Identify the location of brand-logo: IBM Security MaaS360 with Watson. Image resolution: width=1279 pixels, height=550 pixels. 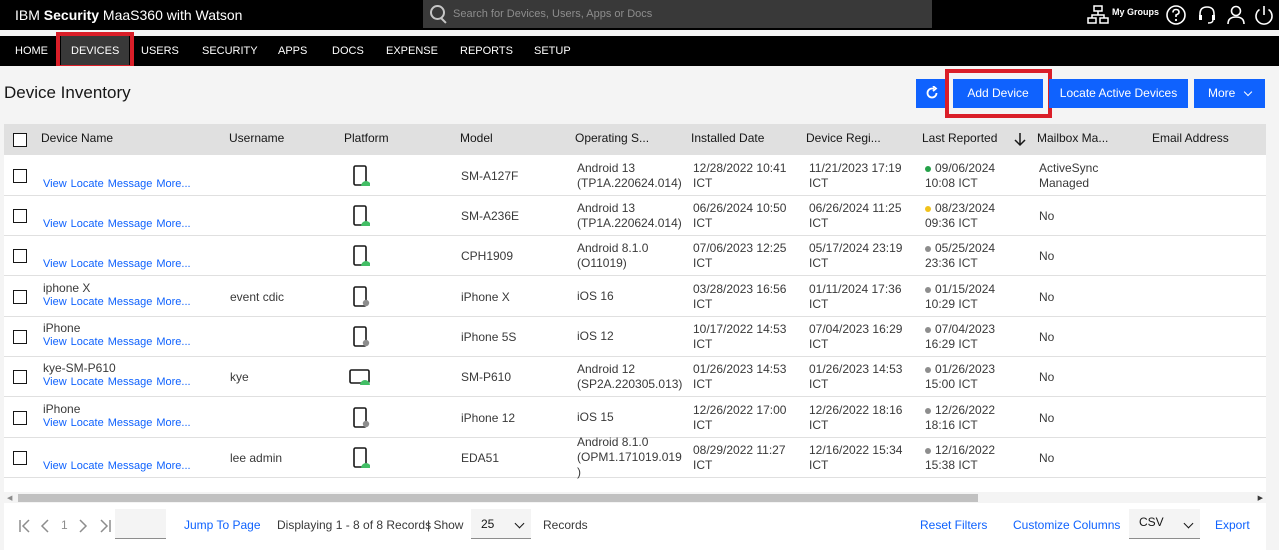
(128, 15).